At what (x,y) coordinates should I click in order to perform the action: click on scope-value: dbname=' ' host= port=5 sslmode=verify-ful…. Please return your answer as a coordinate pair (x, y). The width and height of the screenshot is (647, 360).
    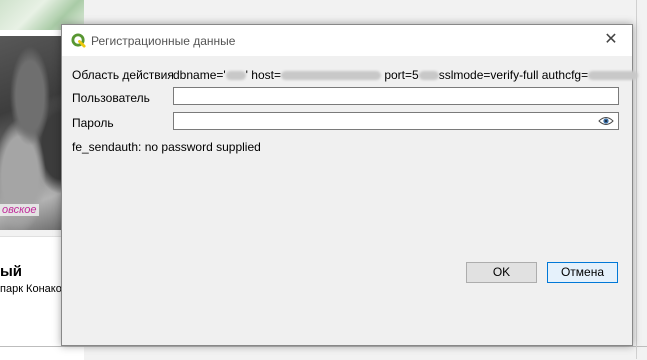
    Looking at the image, I should click on (406, 75).